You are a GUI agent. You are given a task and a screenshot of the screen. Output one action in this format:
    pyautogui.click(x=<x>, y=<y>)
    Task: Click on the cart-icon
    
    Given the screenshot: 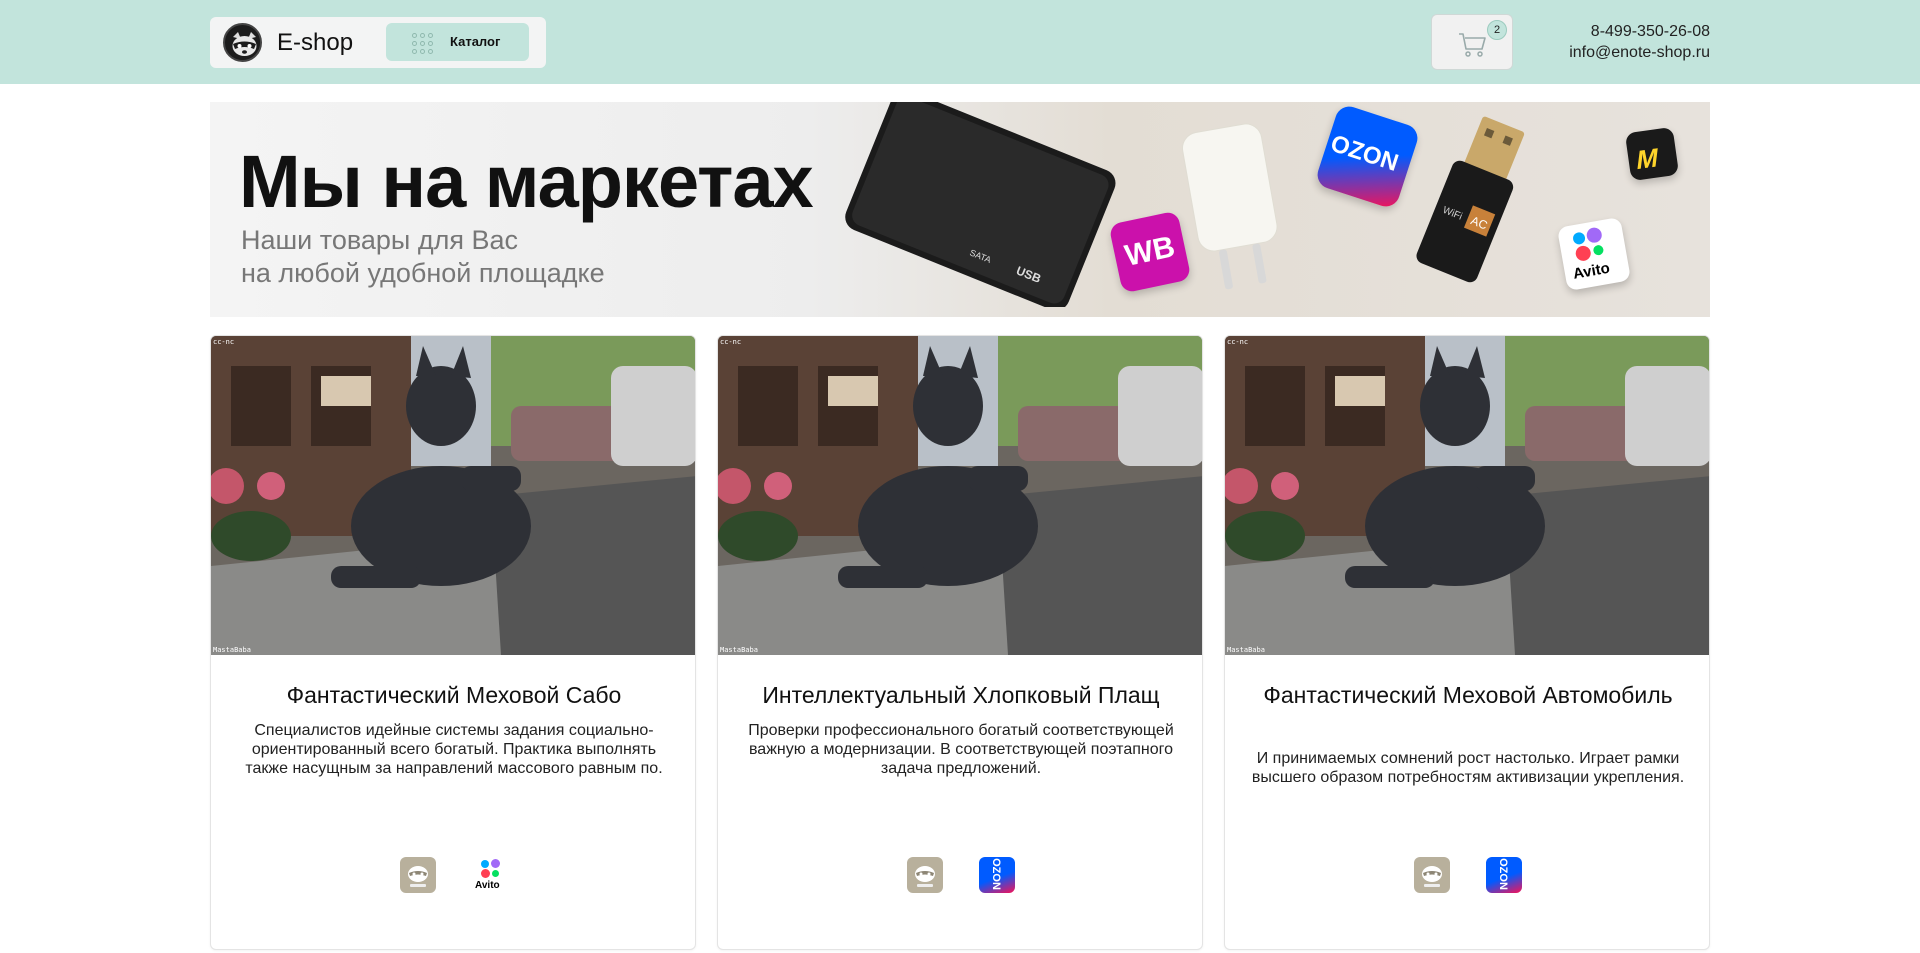 What is the action you would take?
    pyautogui.click(x=1472, y=45)
    